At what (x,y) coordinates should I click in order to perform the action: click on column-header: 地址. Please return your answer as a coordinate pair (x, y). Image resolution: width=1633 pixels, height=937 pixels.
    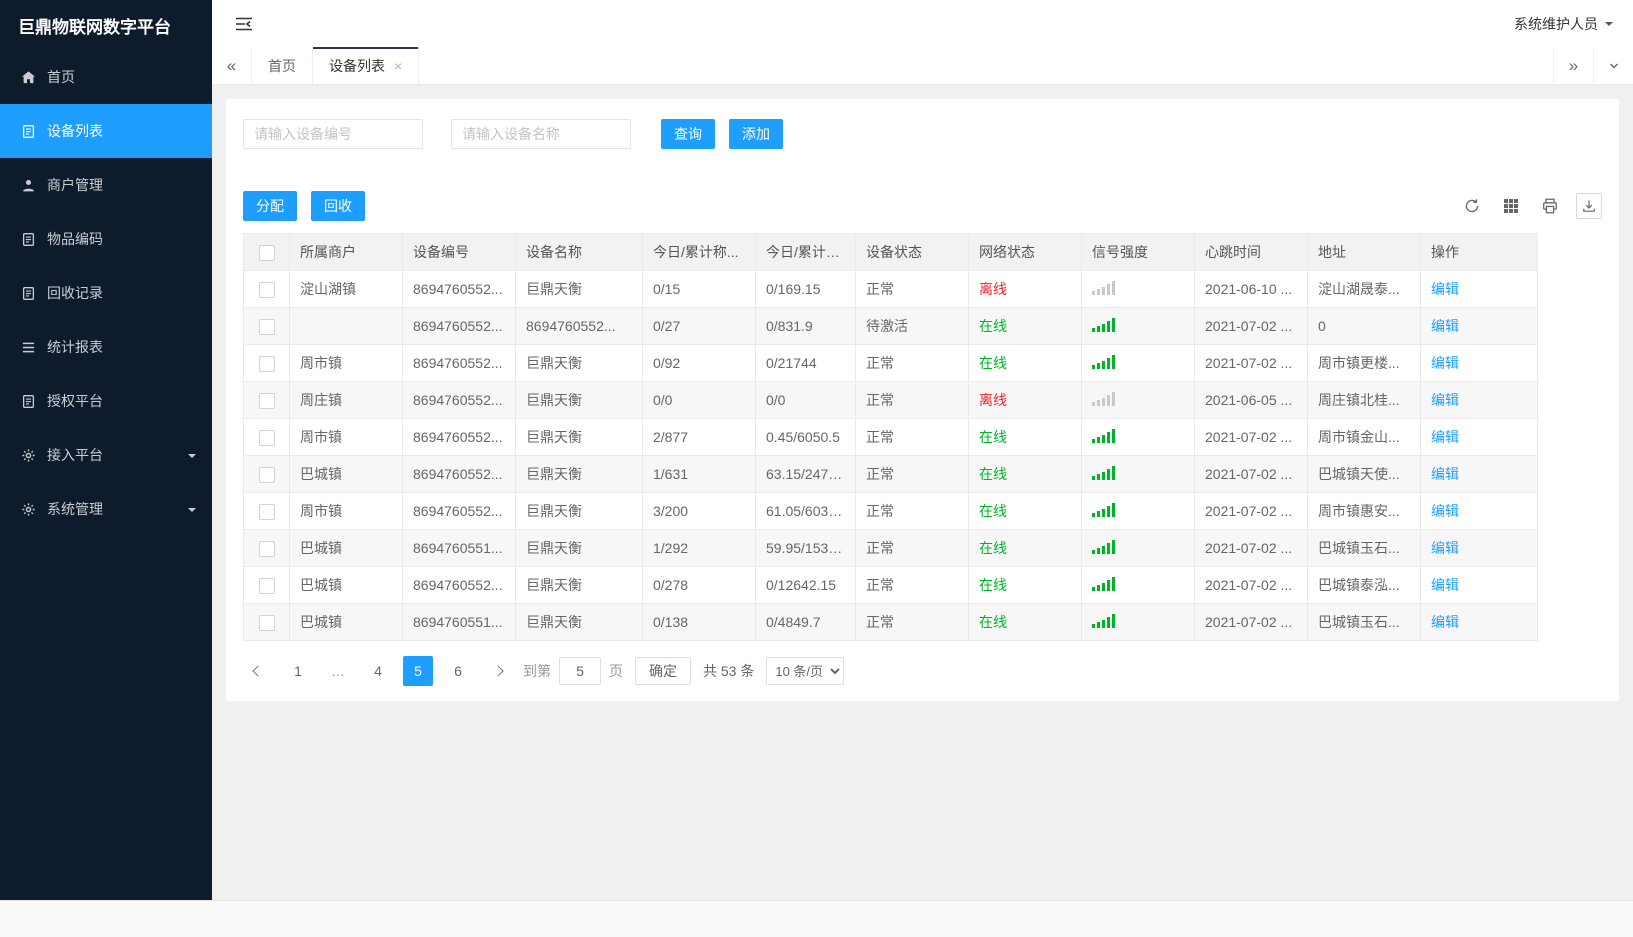
    Looking at the image, I should click on (1364, 252).